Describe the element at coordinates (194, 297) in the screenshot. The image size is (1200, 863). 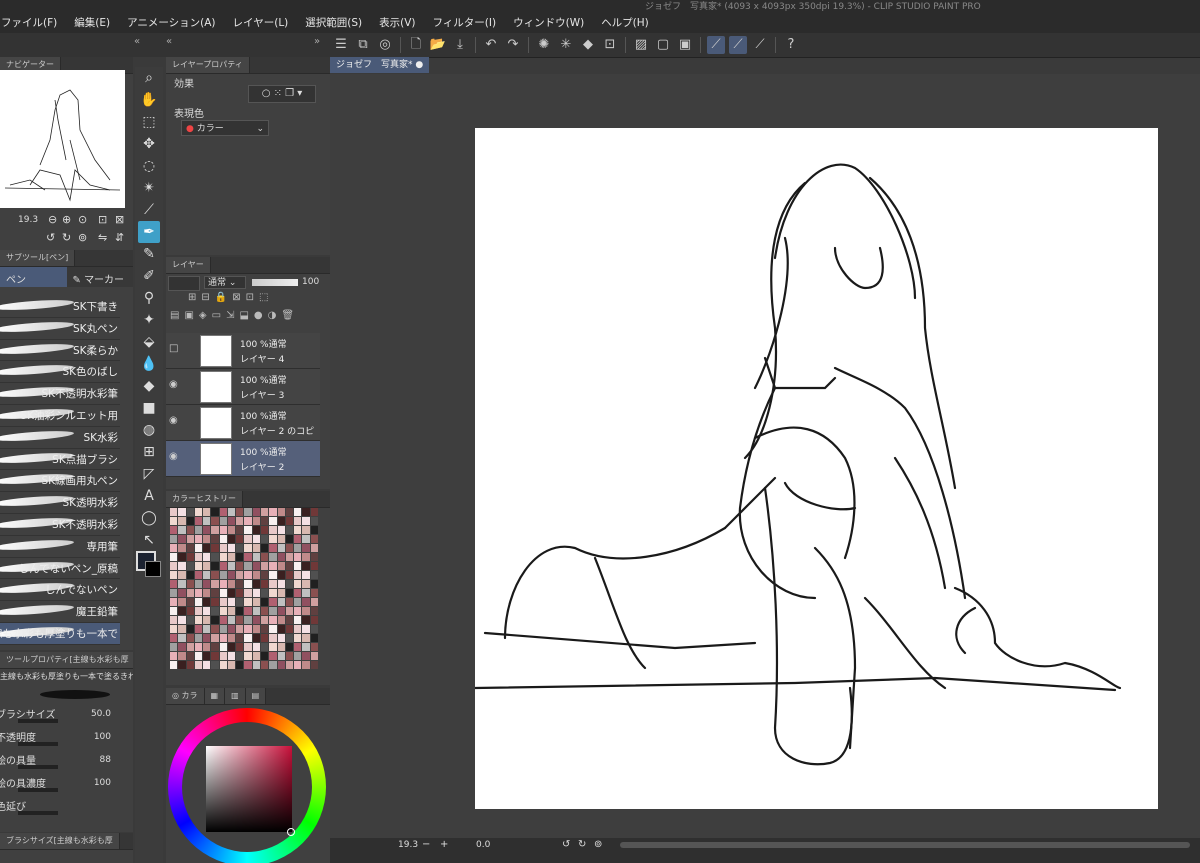
I see `protect-icon: ⊞` at that location.